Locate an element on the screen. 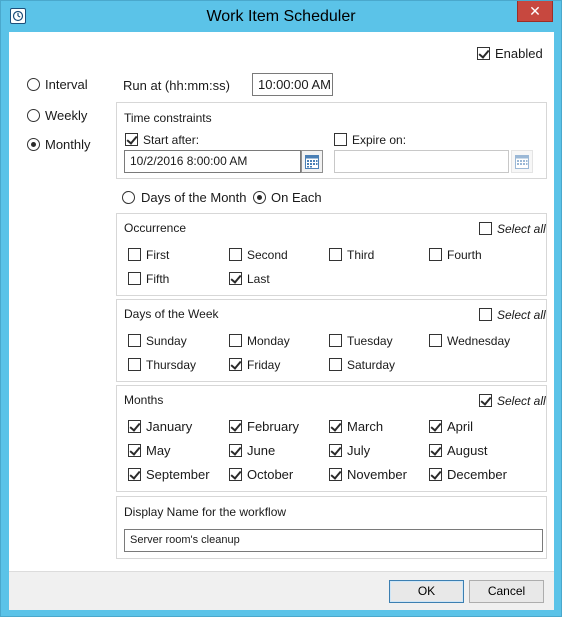 This screenshot has width=562, height=617. day-tuesday-checkbox is located at coordinates (335, 340).